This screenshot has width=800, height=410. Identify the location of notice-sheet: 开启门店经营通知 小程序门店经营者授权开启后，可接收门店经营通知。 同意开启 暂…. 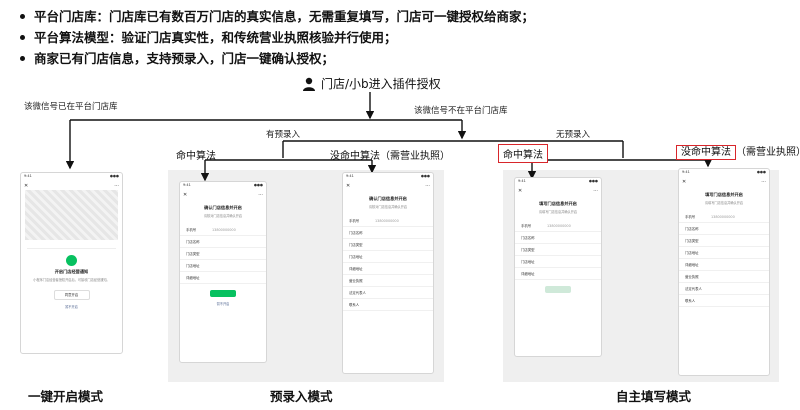
(71, 278).